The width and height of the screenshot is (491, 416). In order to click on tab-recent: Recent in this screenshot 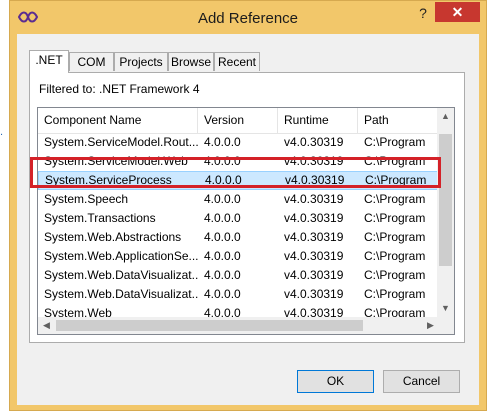, I will do `click(237, 61)`.